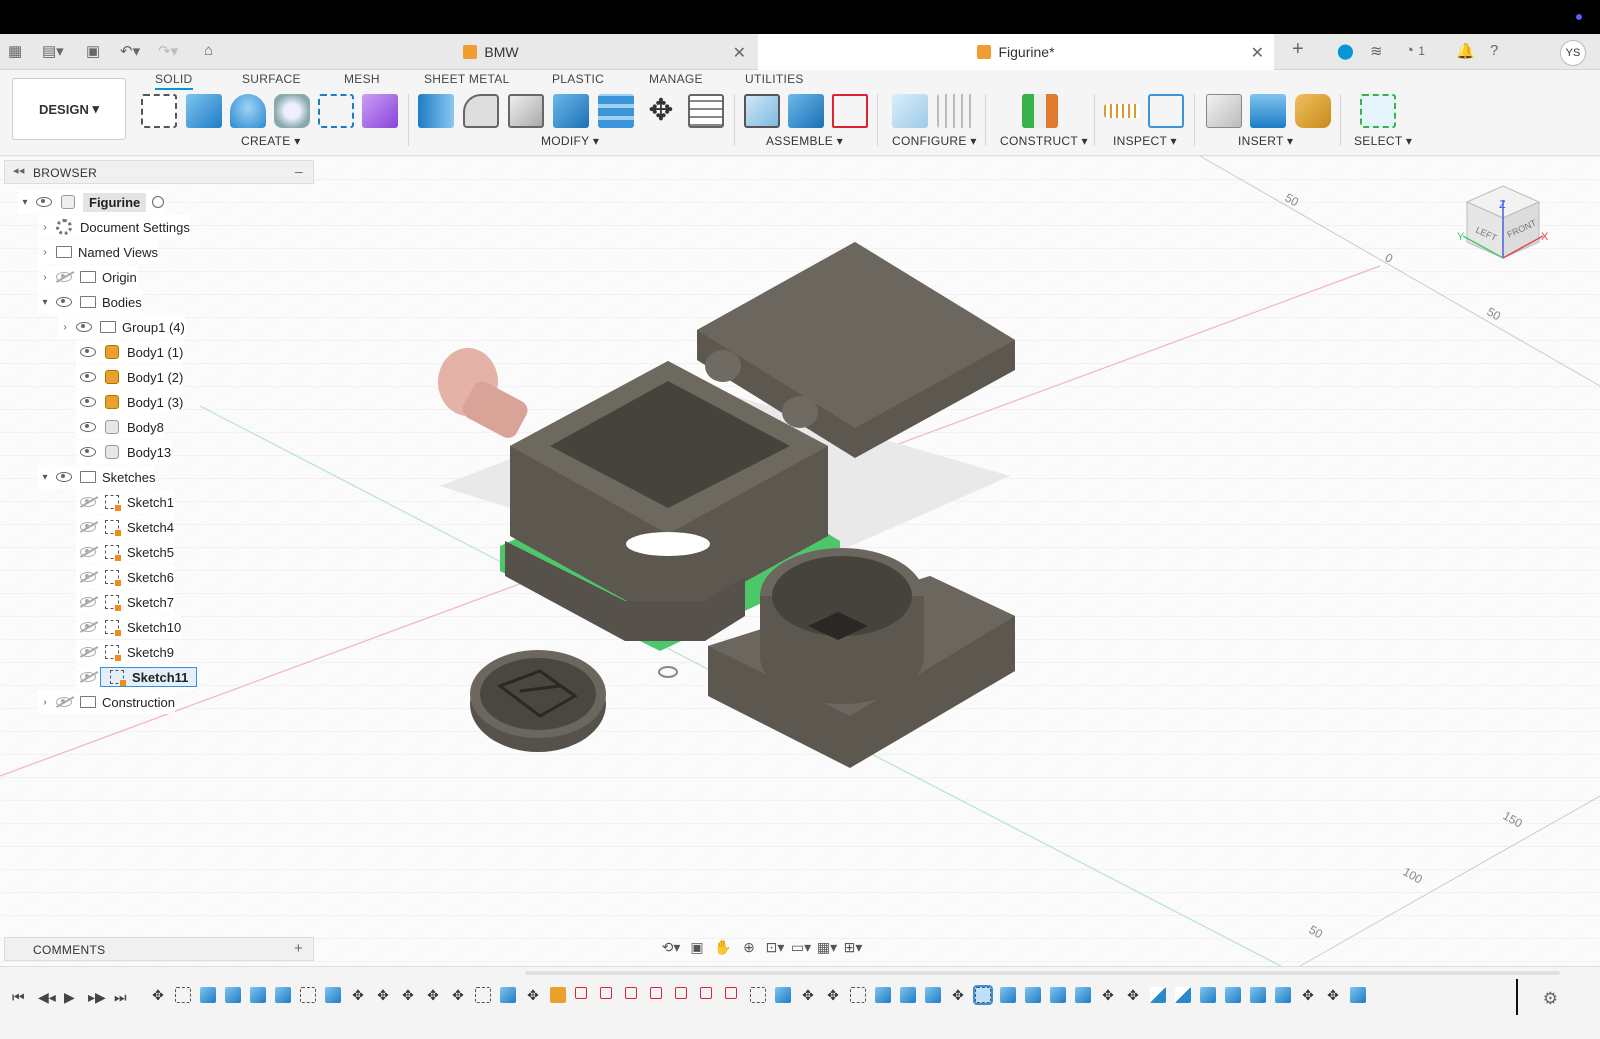 This screenshot has width=1600, height=1039. I want to click on collapse-icon: ◂◂, so click(19, 170).